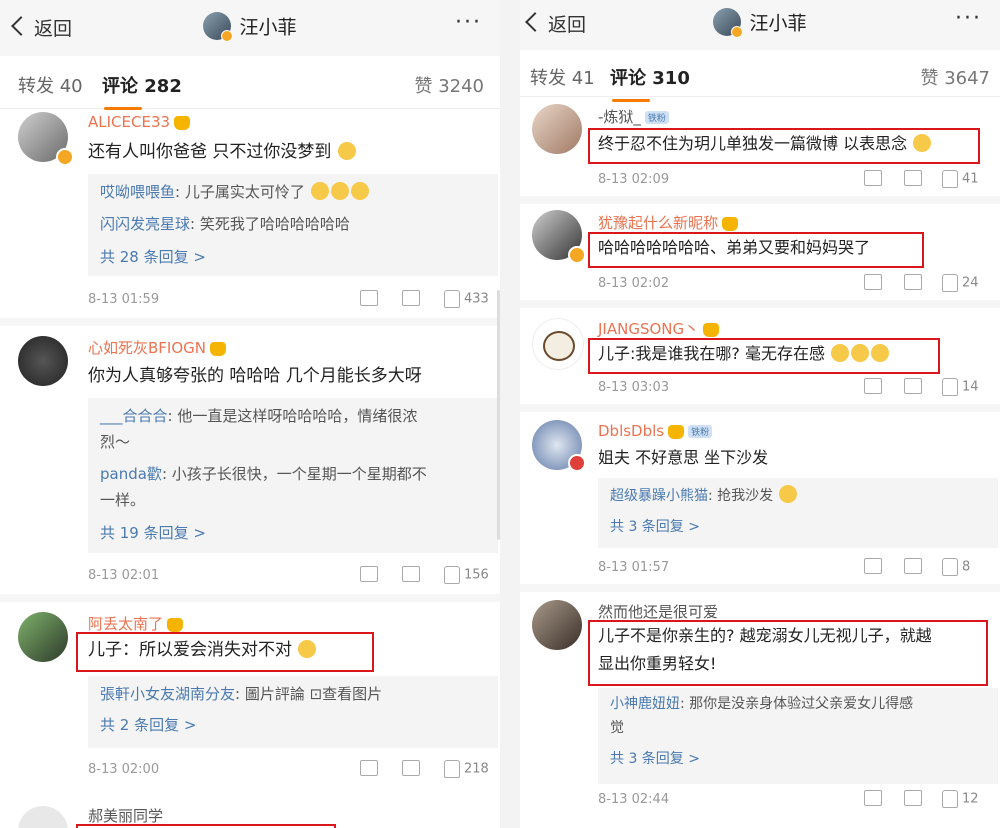 This screenshot has width=1000, height=828. I want to click on comment-username: DblsDbls 铁粉, so click(655, 431).